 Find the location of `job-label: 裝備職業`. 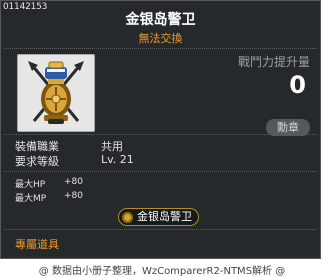

job-label: 裝備職業 is located at coordinates (37, 146).